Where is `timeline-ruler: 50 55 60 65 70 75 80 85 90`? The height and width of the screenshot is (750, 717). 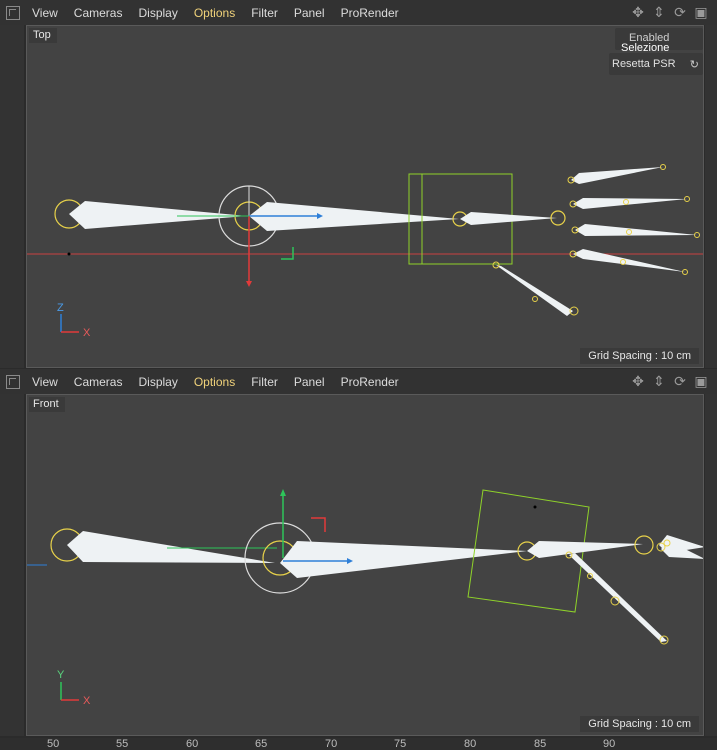
timeline-ruler: 50 55 60 65 70 75 80 85 90 is located at coordinates (358, 744).